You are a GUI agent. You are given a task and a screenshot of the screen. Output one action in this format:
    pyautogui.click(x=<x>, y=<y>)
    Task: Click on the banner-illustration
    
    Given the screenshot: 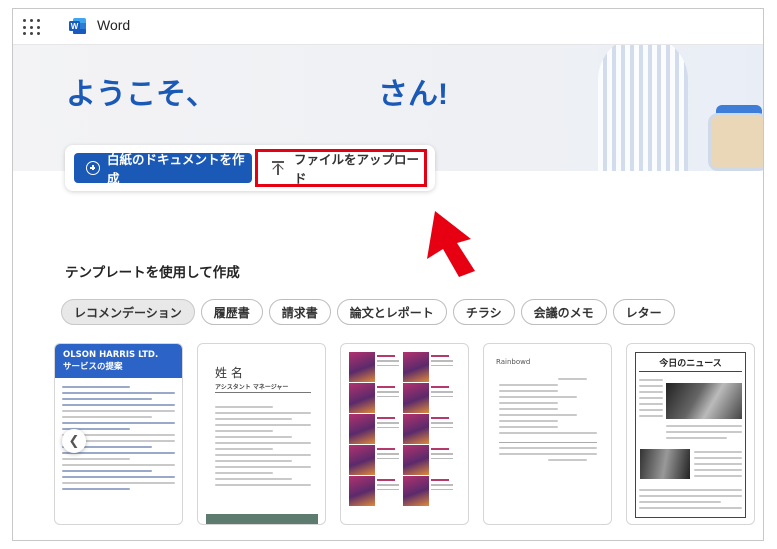 What is the action you would take?
    pyautogui.click(x=675, y=108)
    